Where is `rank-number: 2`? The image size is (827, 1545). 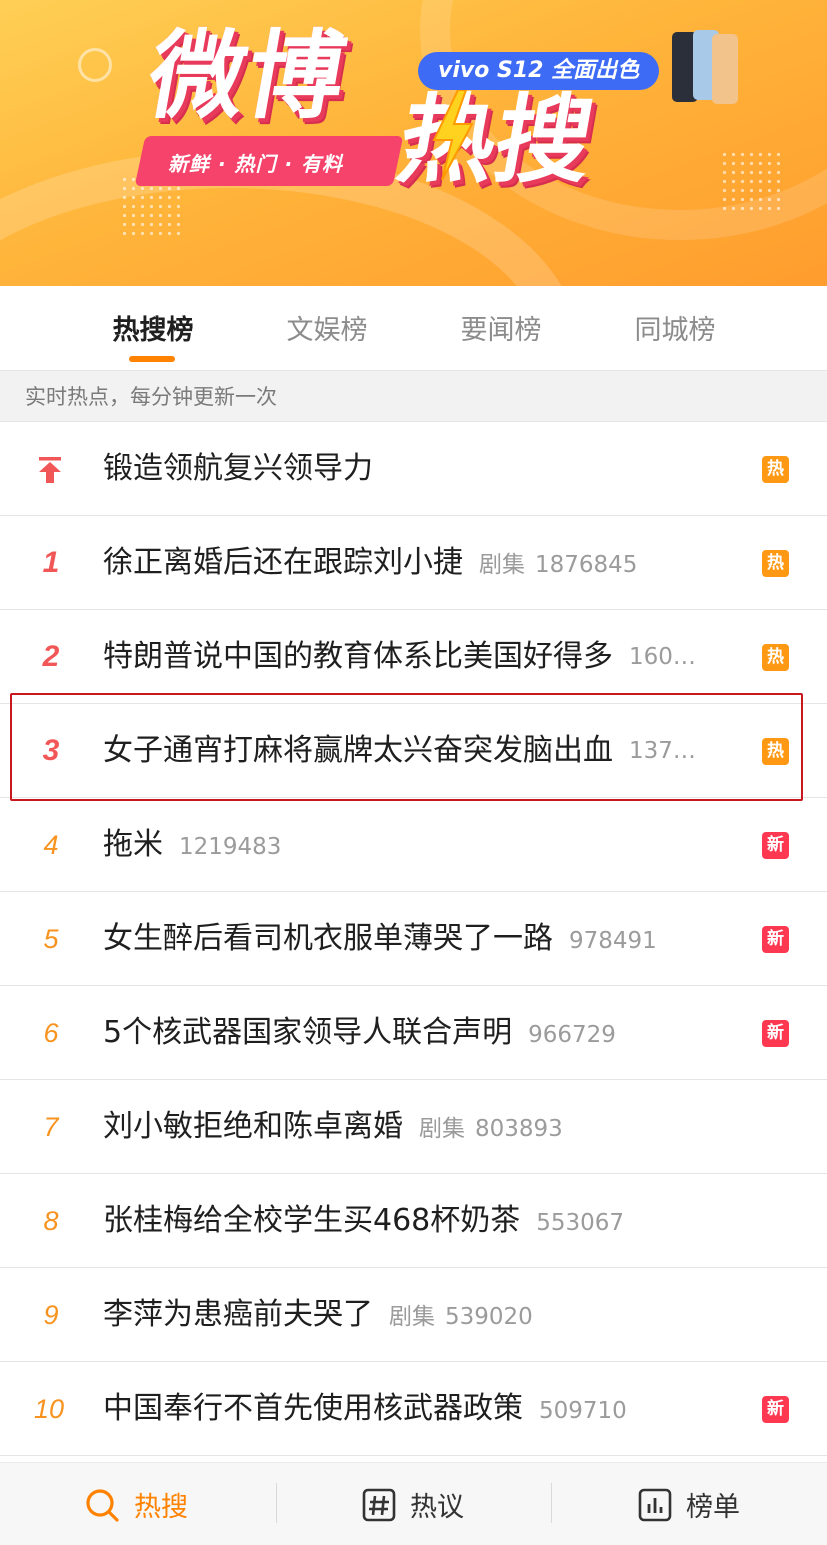 rank-number: 2 is located at coordinates (51, 656).